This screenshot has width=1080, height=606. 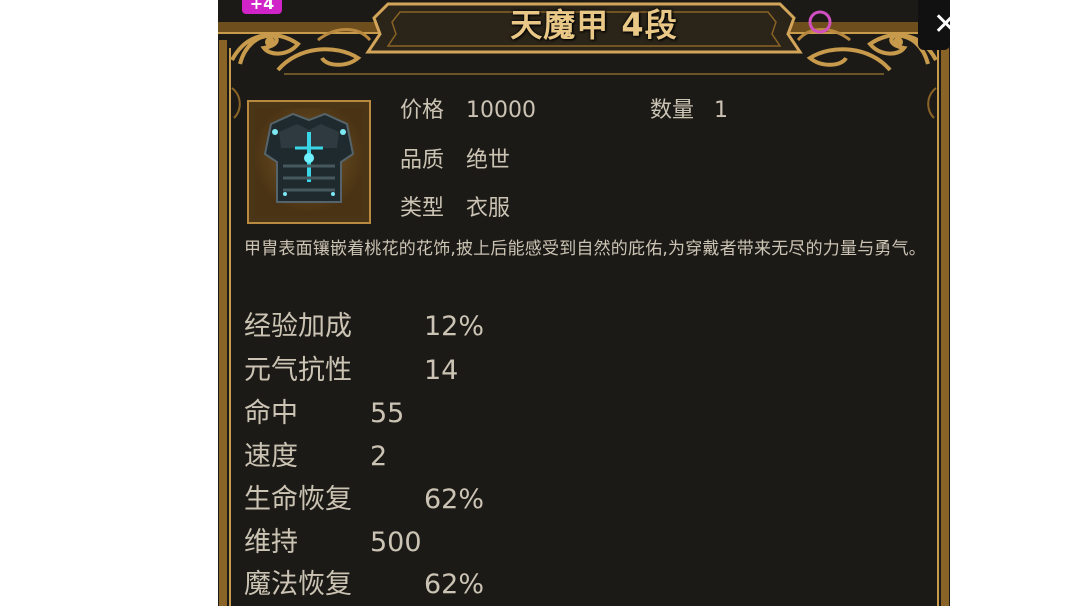 What do you see at coordinates (271, 542) in the screenshot?
I see `stat-name: 维持` at bounding box center [271, 542].